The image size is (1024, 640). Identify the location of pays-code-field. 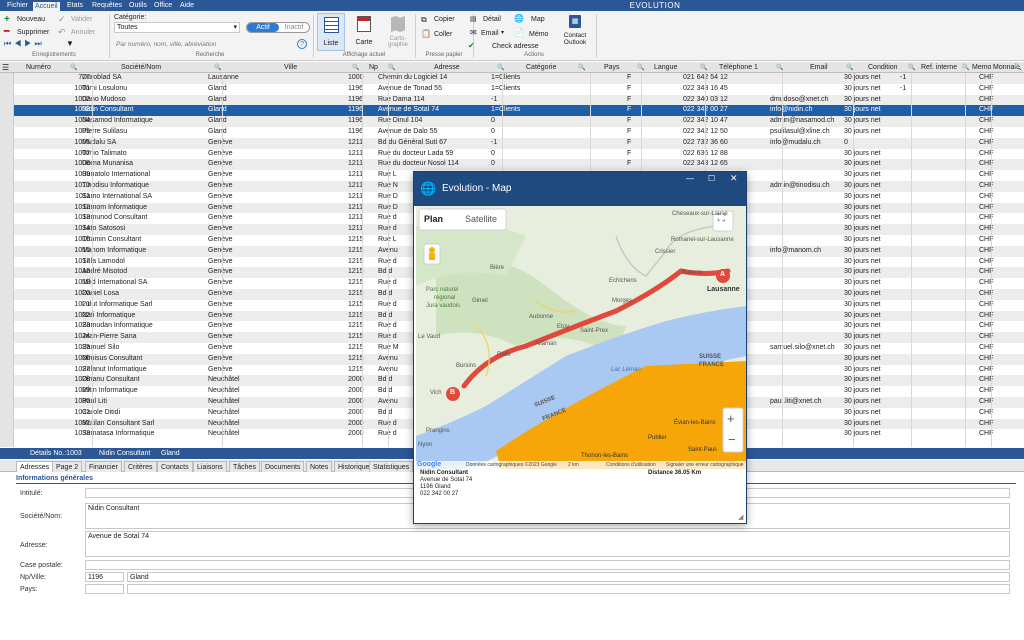
(104, 589).